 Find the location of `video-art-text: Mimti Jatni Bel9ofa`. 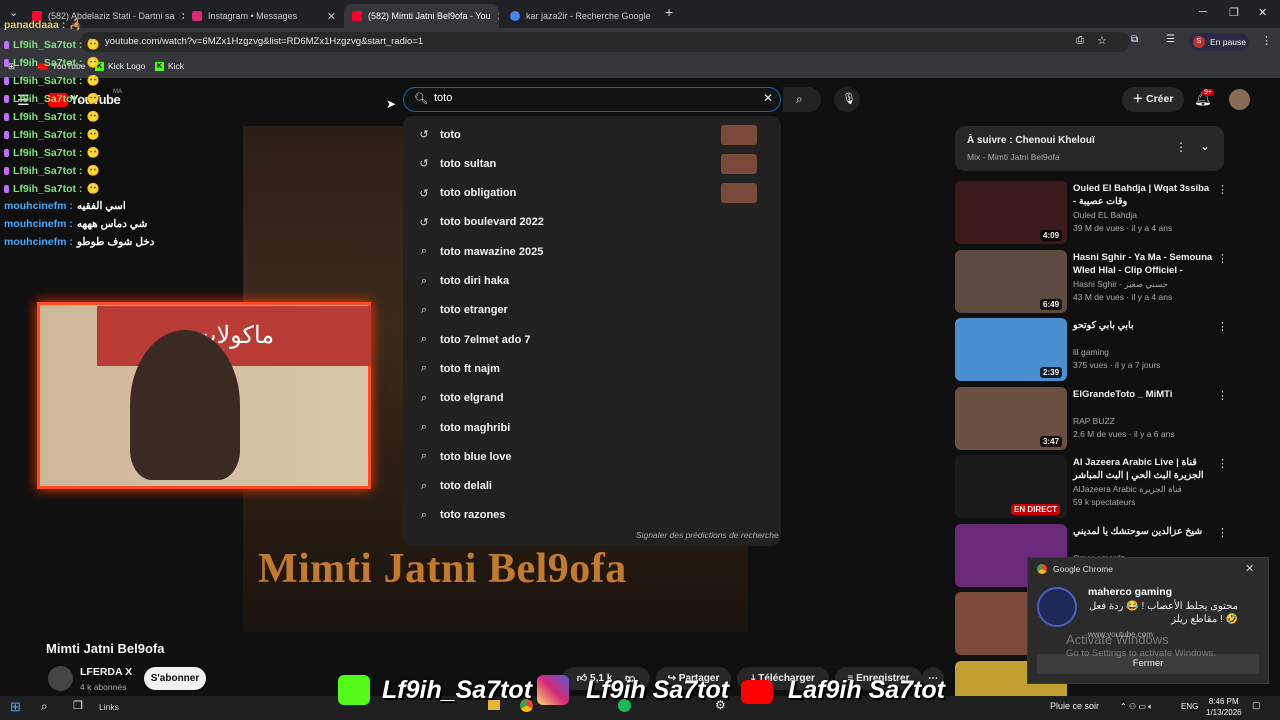

video-art-text: Mimti Jatni Bel9ofa is located at coordinates (442, 569).